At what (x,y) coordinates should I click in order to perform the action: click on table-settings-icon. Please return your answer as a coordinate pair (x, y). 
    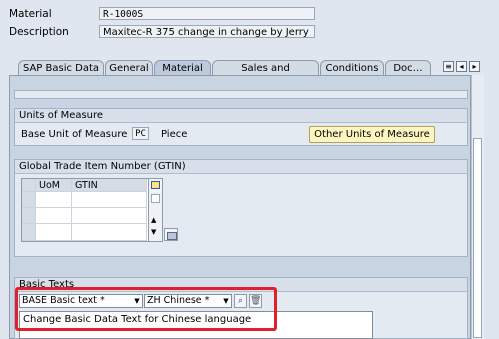
    Looking at the image, I should click on (155, 185).